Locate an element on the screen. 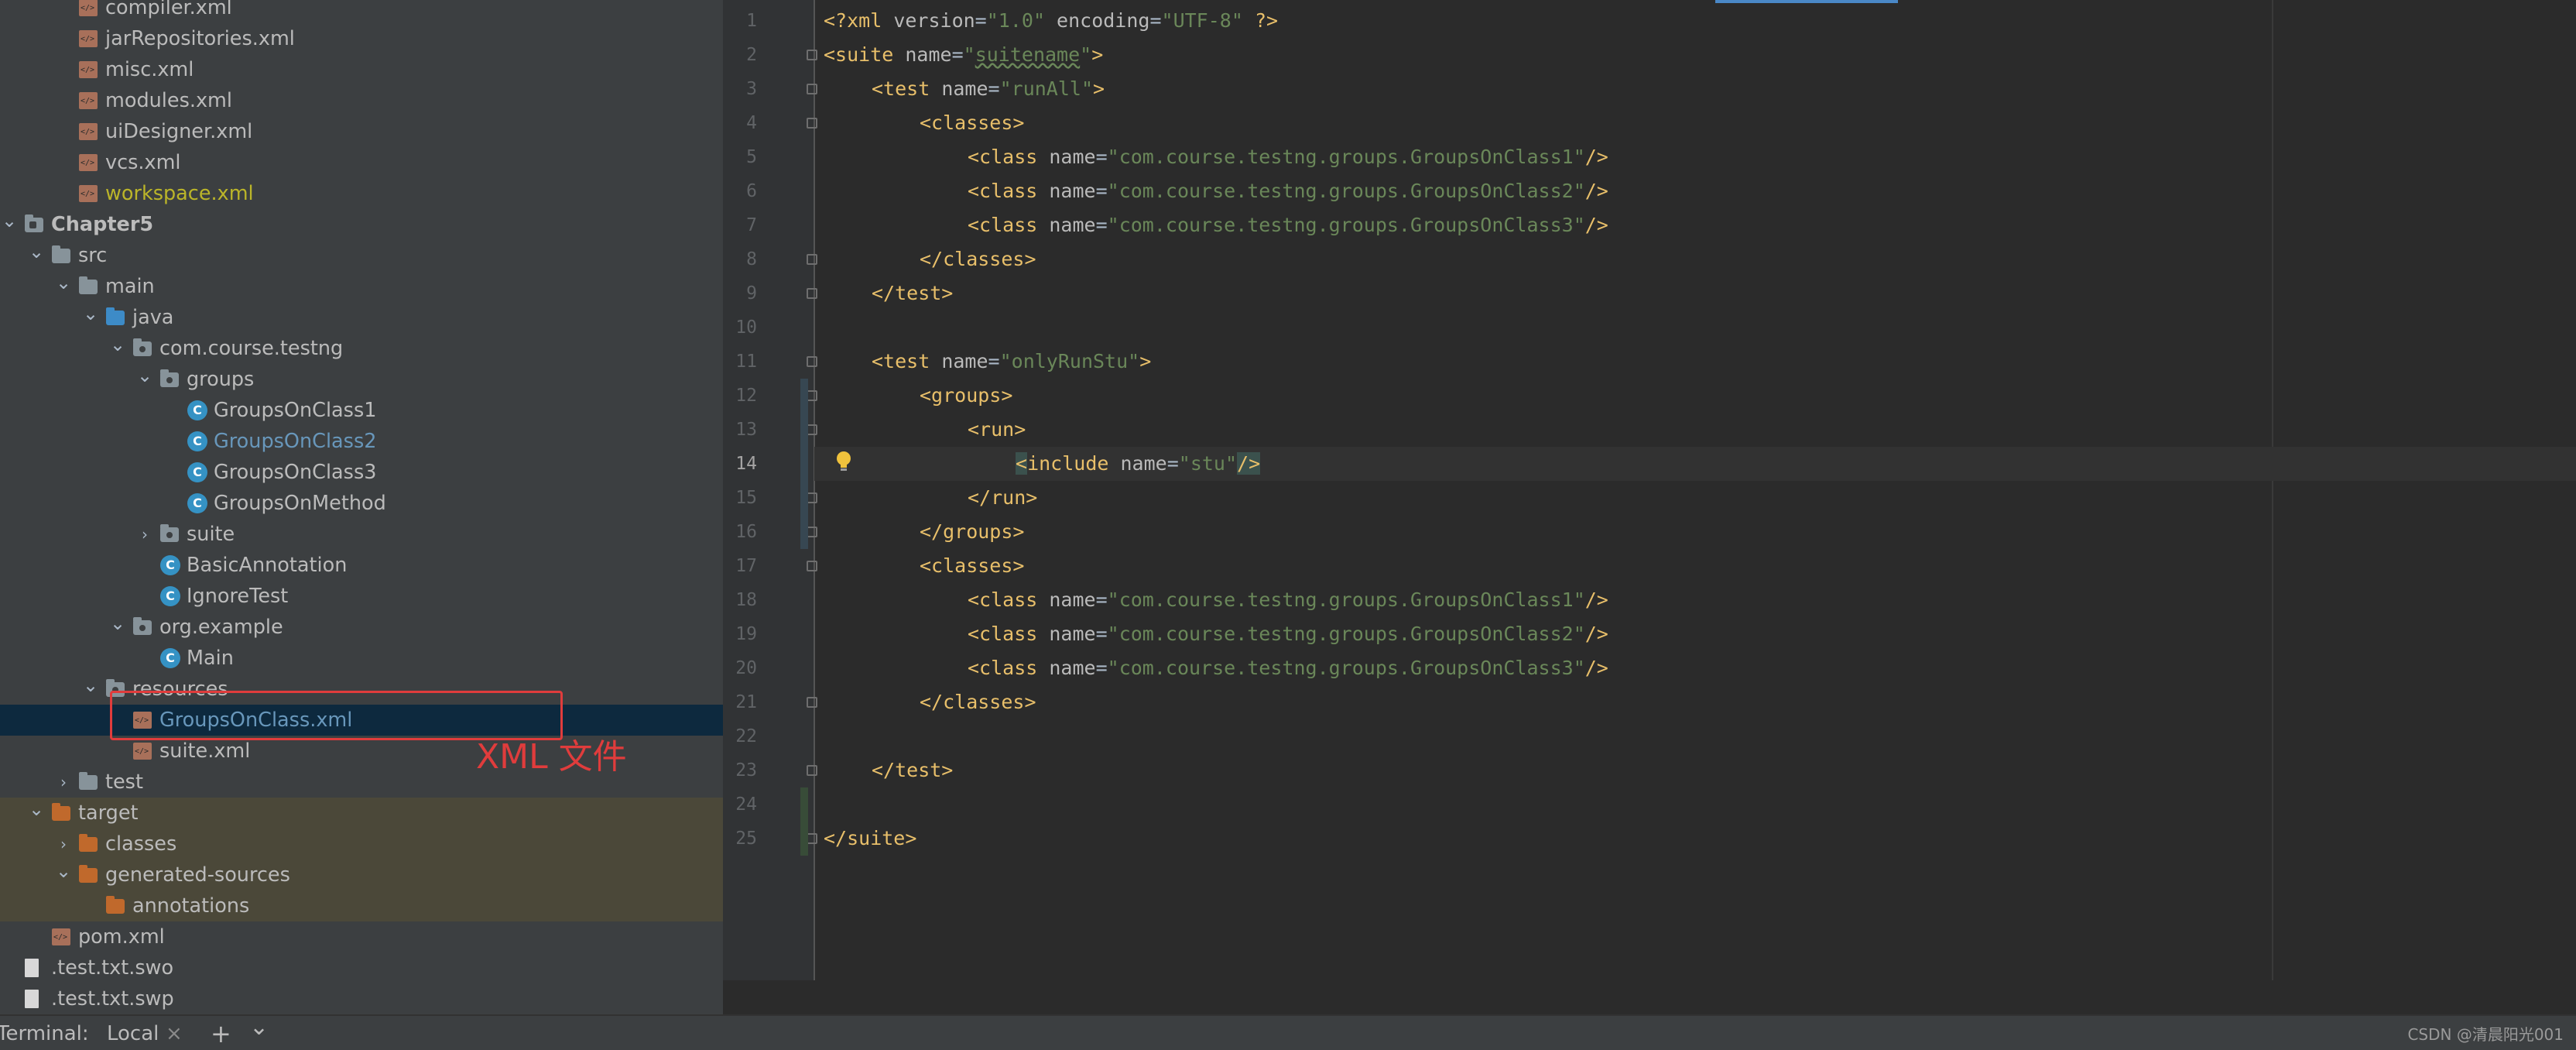 This screenshot has height=1050, width=2576. tree-item: ⌄ org.example is located at coordinates (362, 627).